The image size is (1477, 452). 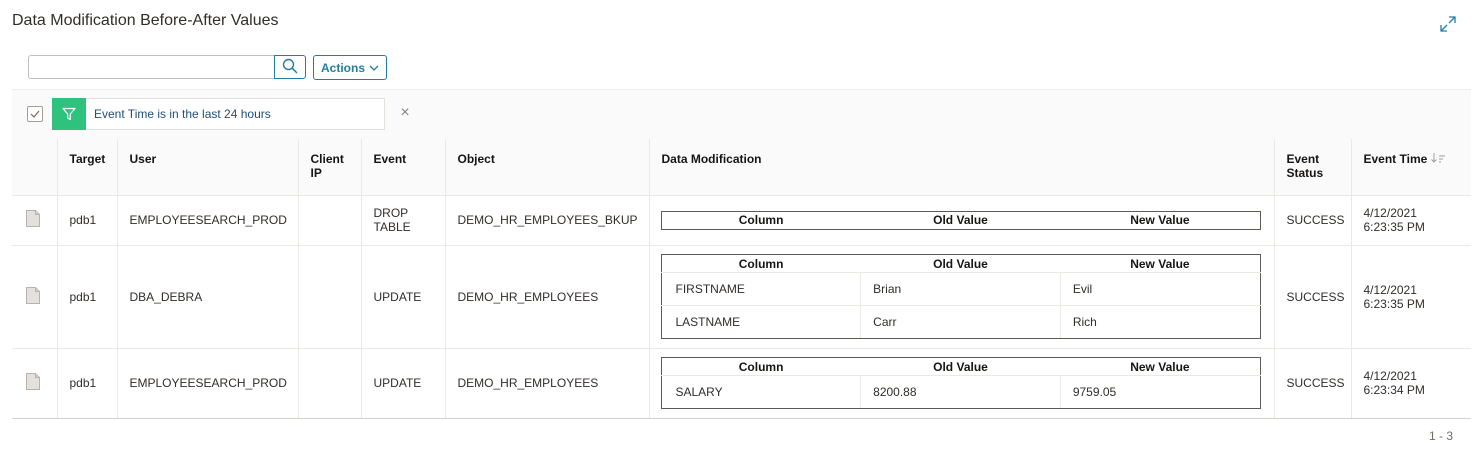 What do you see at coordinates (34, 167) in the screenshot?
I see `column-header-icon` at bounding box center [34, 167].